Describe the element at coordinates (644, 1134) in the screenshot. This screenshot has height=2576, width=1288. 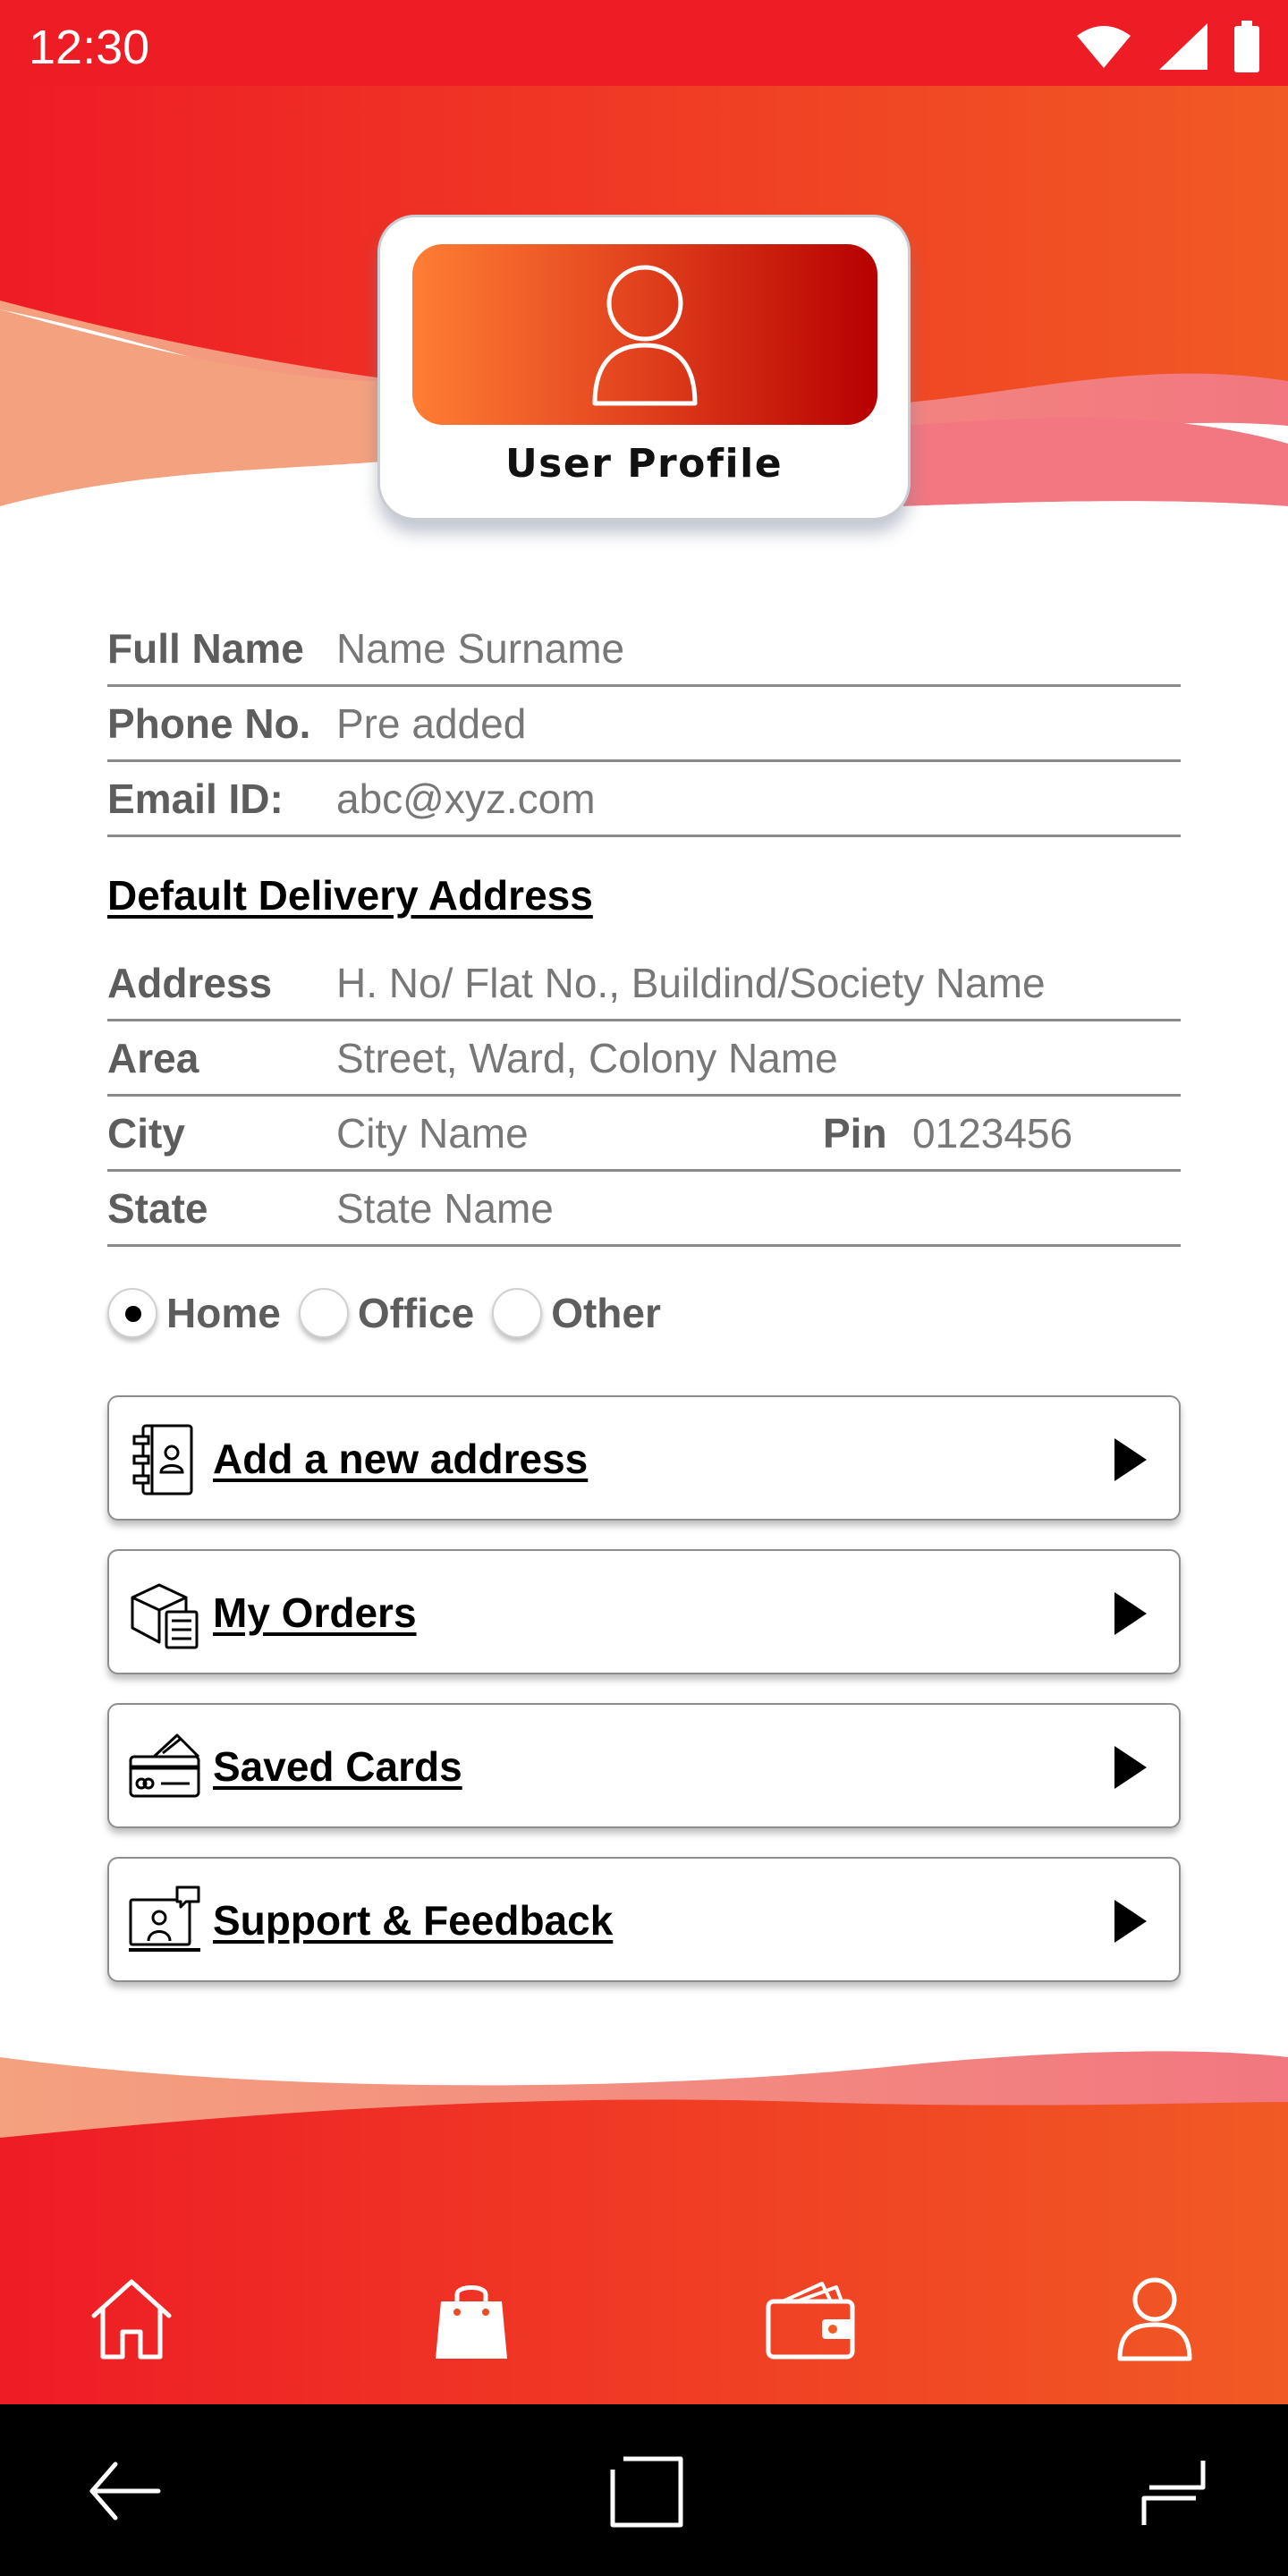
I see `city-row: City City Name Pin 0123456` at that location.